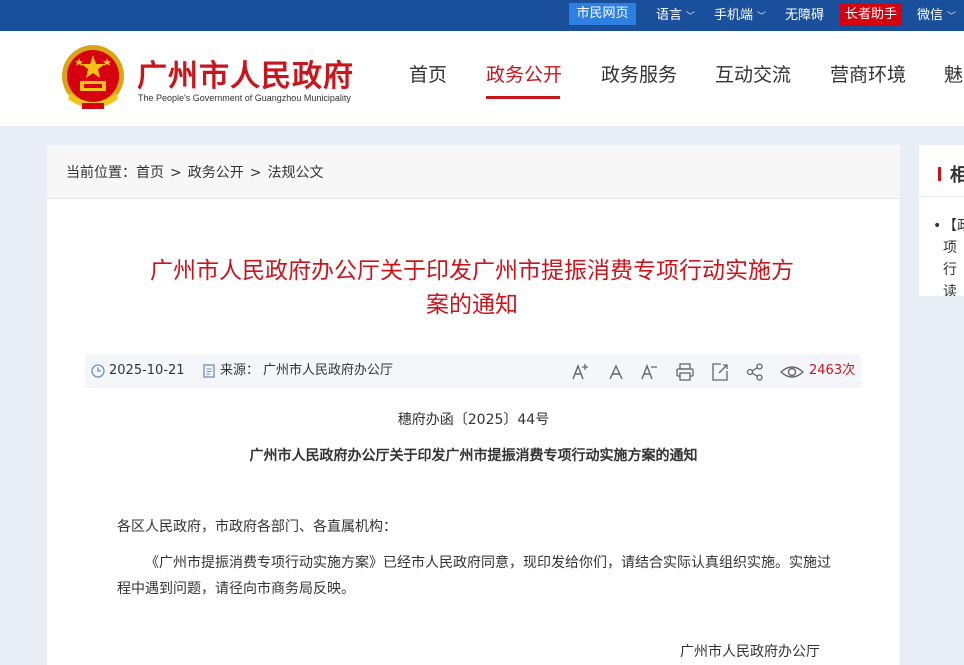  Describe the element at coordinates (941, 196) in the screenshot. I see `sidebar-divider` at that location.